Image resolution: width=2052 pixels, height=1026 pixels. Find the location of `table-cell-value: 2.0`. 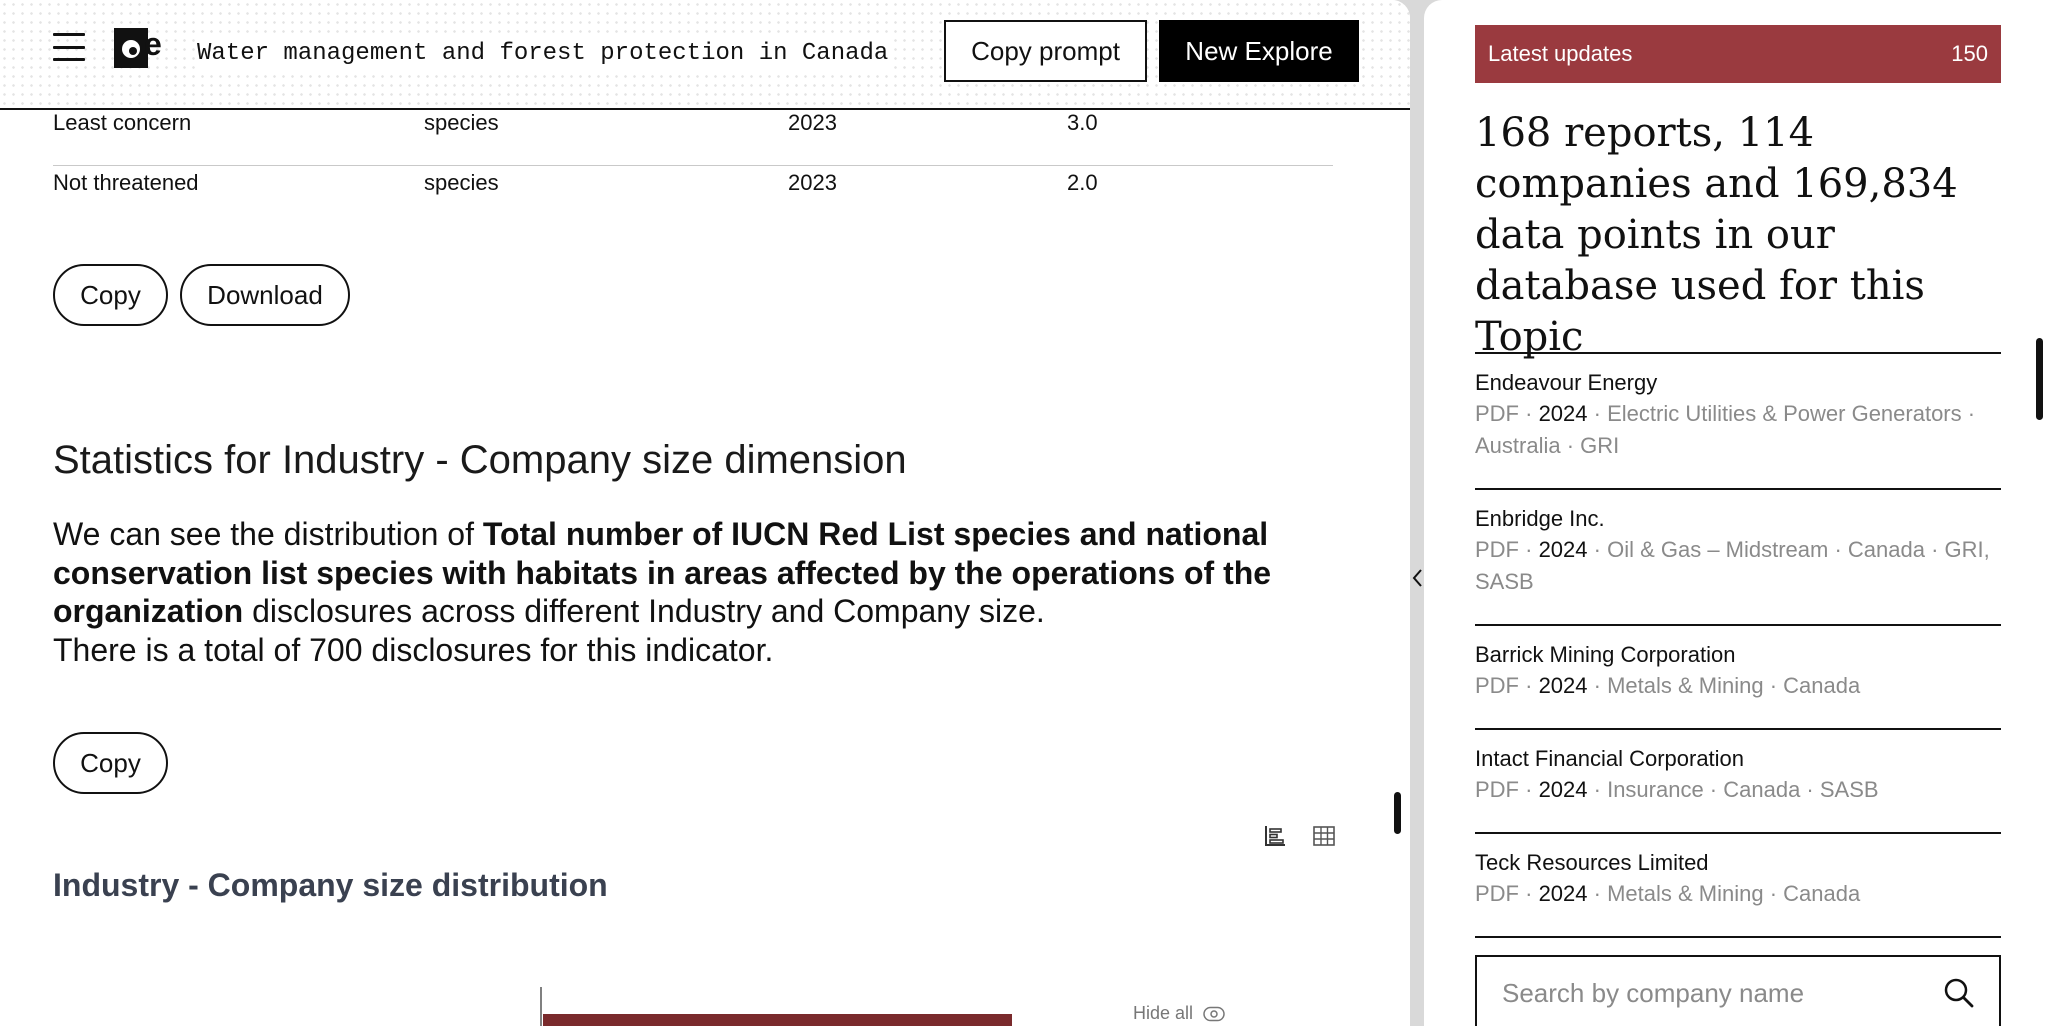

table-cell-value: 2.0 is located at coordinates (1082, 182).